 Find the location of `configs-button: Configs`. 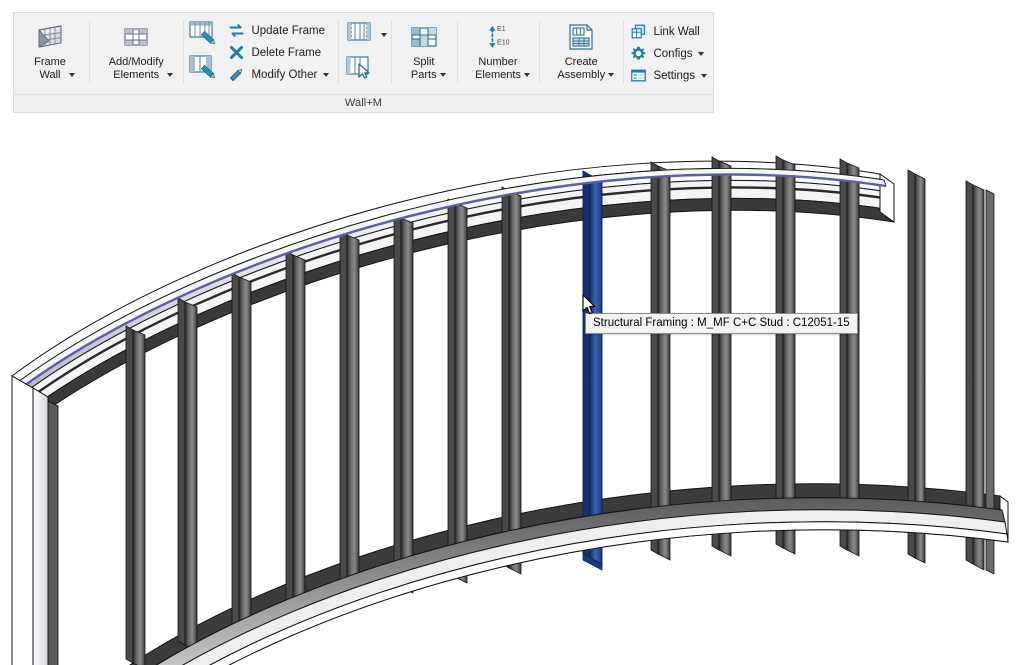

configs-button: Configs is located at coordinates (669, 53).